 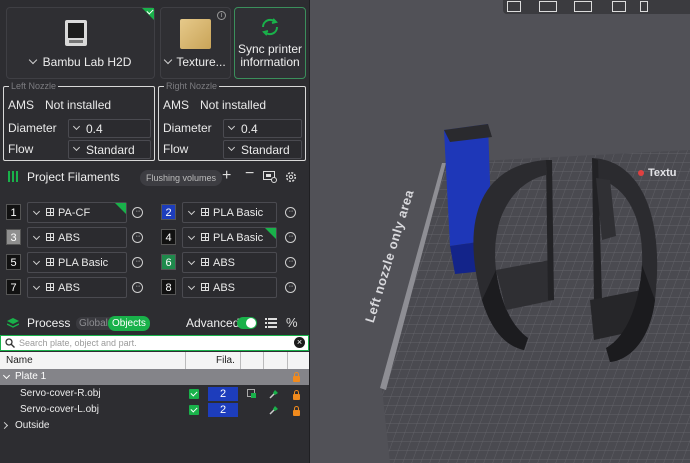 I want to click on add-filament-icon: +, so click(x=226, y=176).